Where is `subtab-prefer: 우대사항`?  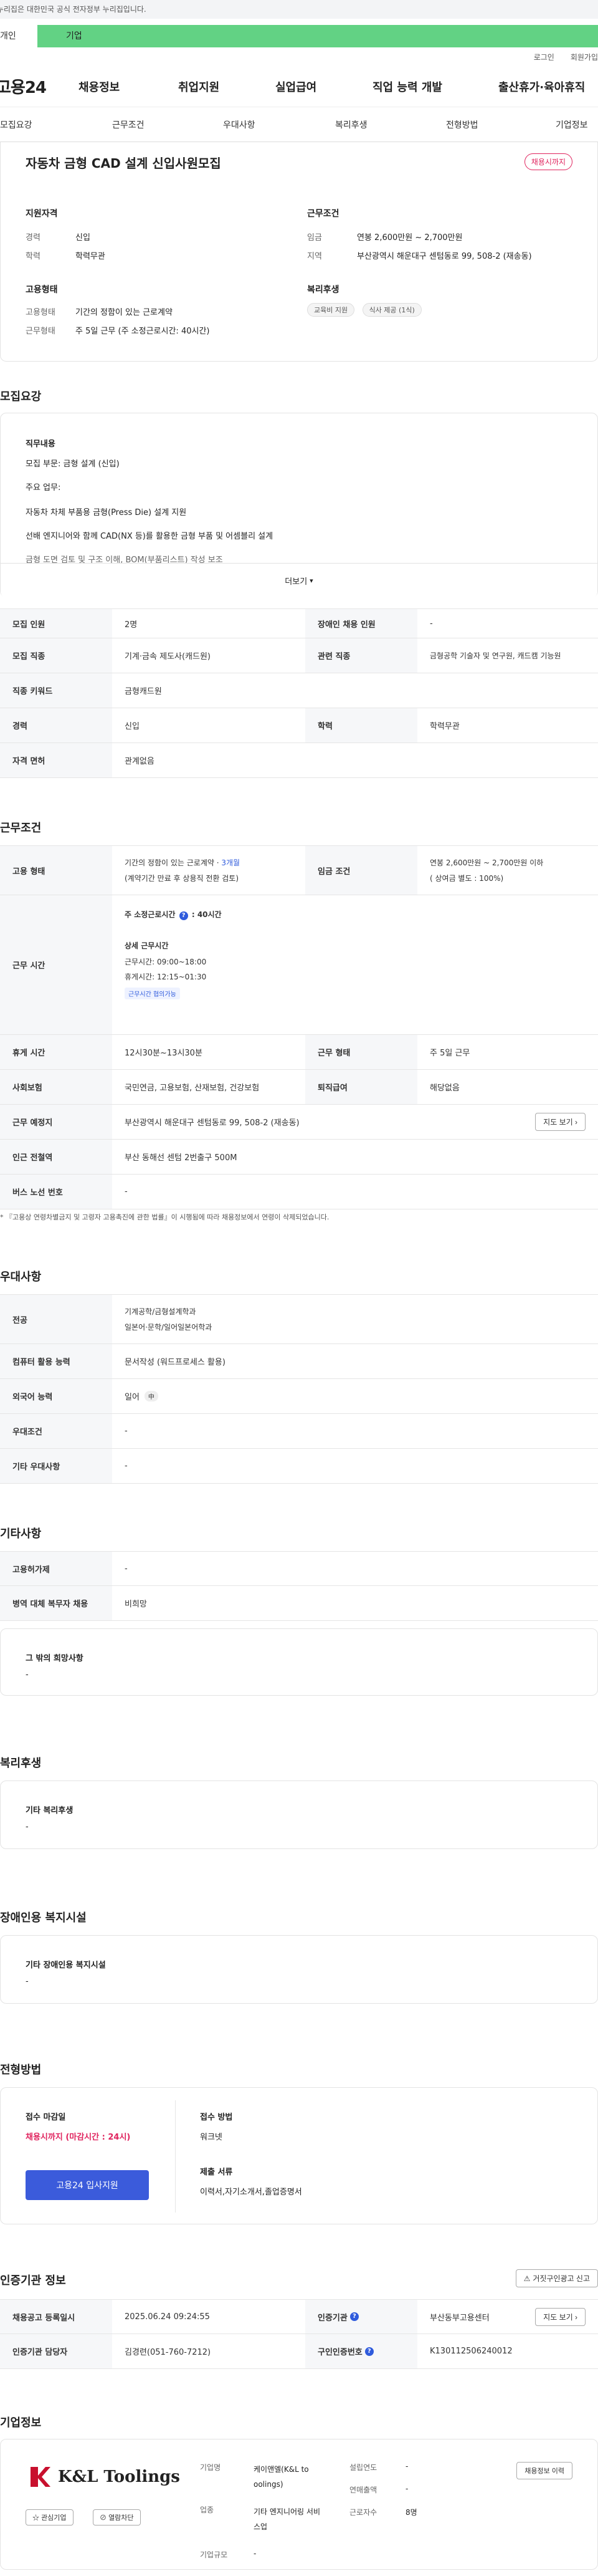 subtab-prefer: 우대사항 is located at coordinates (239, 124).